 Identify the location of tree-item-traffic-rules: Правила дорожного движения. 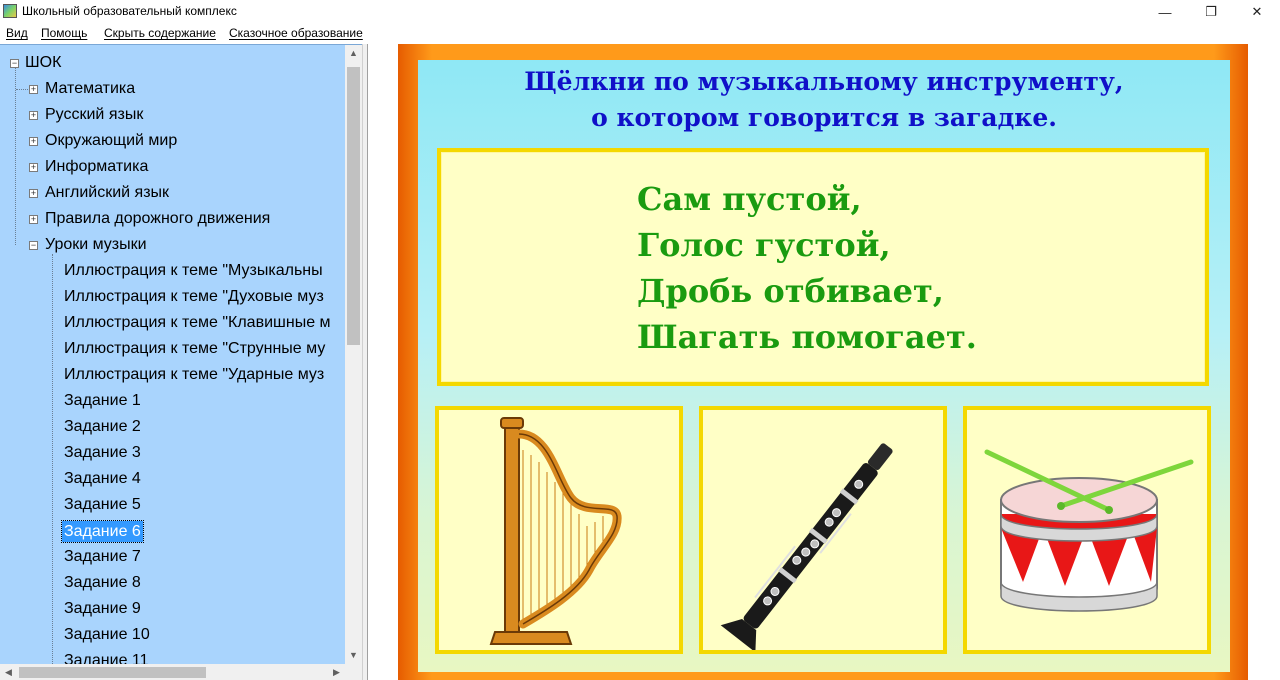
(157, 219).